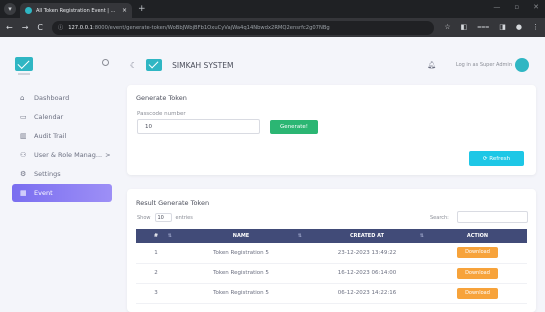  Describe the element at coordinates (108, 154) in the screenshot. I see `chevron-right-icon: >` at that location.